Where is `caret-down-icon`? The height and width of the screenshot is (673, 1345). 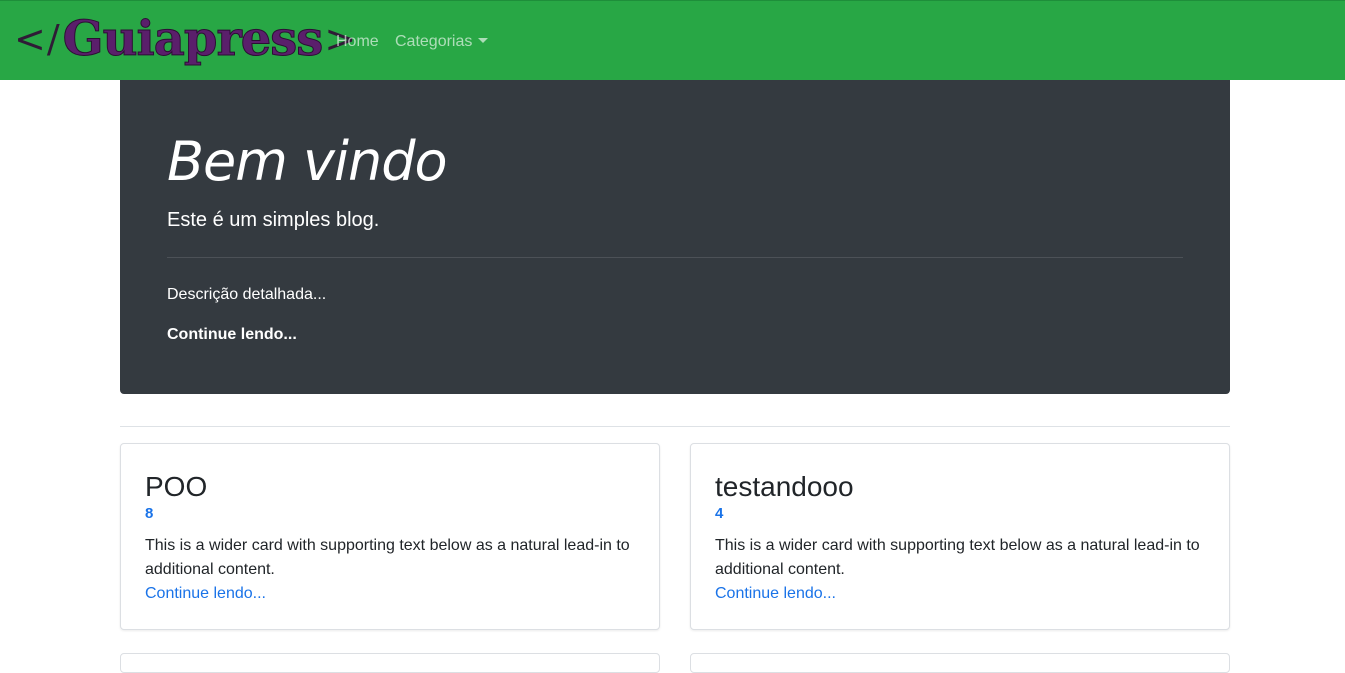 caret-down-icon is located at coordinates (483, 40).